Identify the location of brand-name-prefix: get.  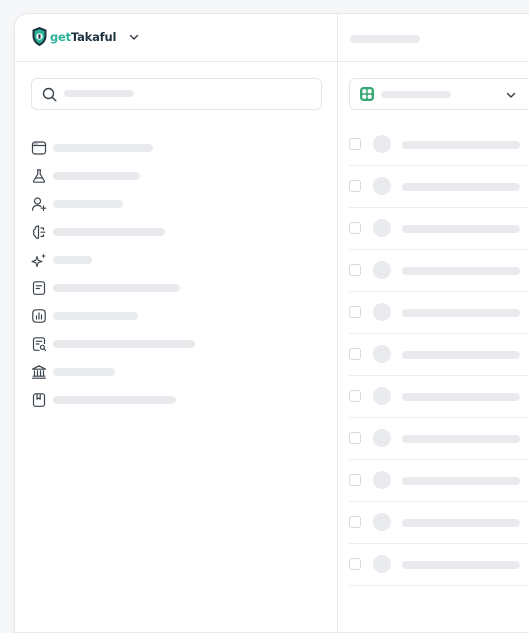
(60, 36).